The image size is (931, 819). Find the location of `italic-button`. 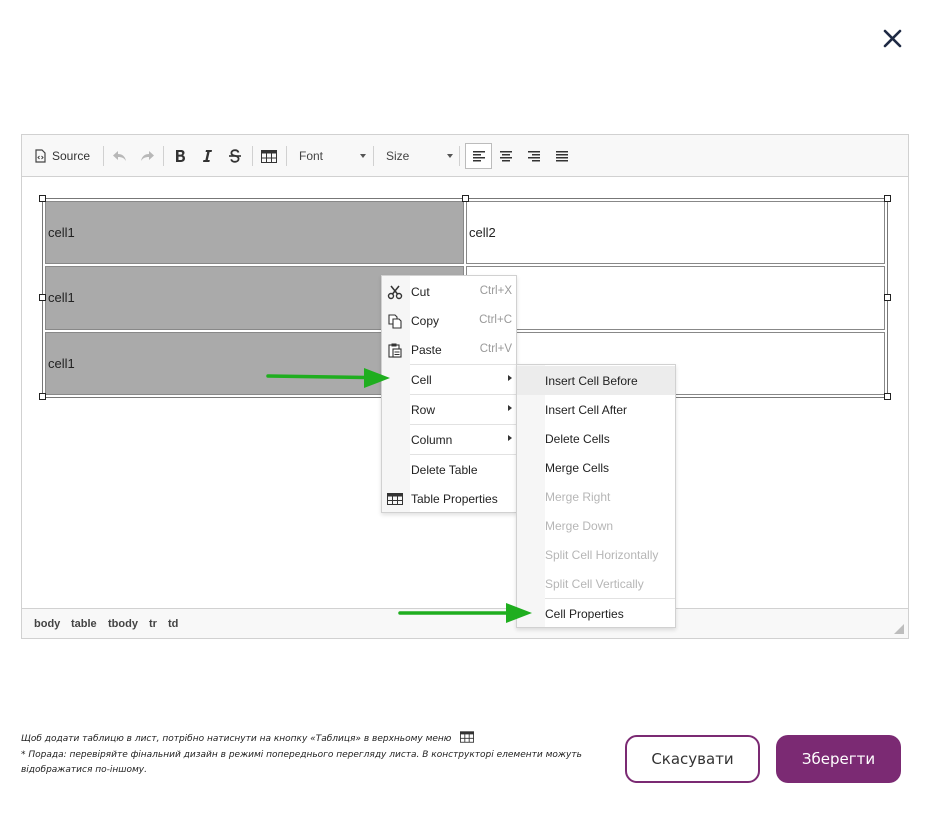

italic-button is located at coordinates (207, 156).